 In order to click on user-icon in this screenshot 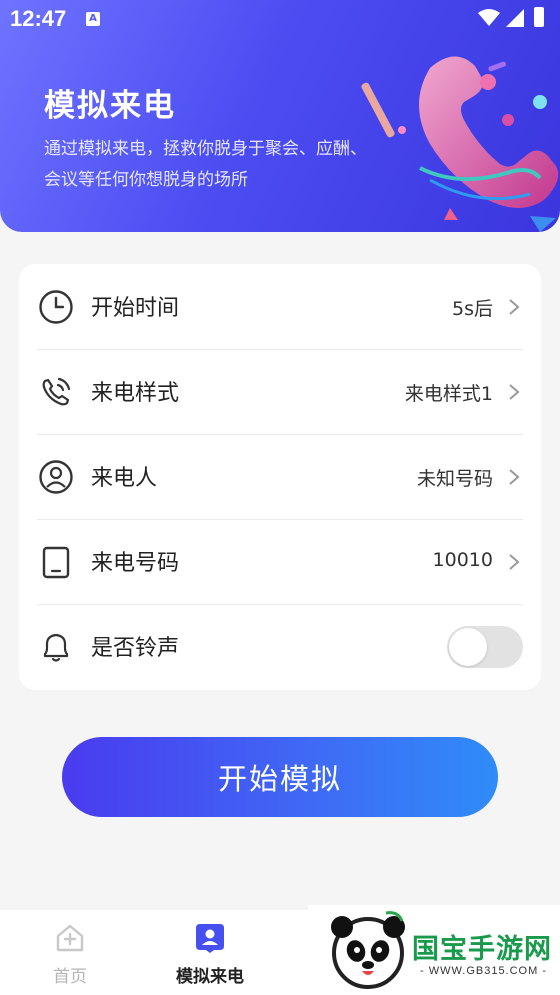, I will do `click(56, 477)`.